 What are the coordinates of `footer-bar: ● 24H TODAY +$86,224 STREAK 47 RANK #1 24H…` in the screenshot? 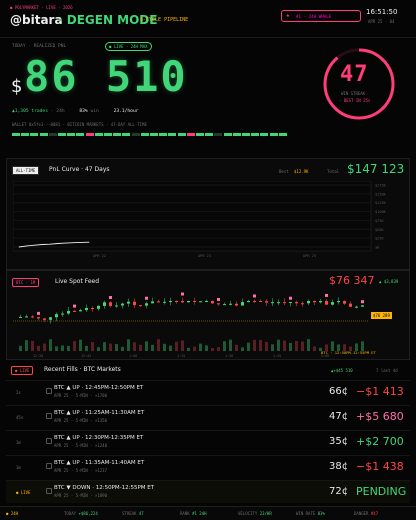 It's located at (208, 513).